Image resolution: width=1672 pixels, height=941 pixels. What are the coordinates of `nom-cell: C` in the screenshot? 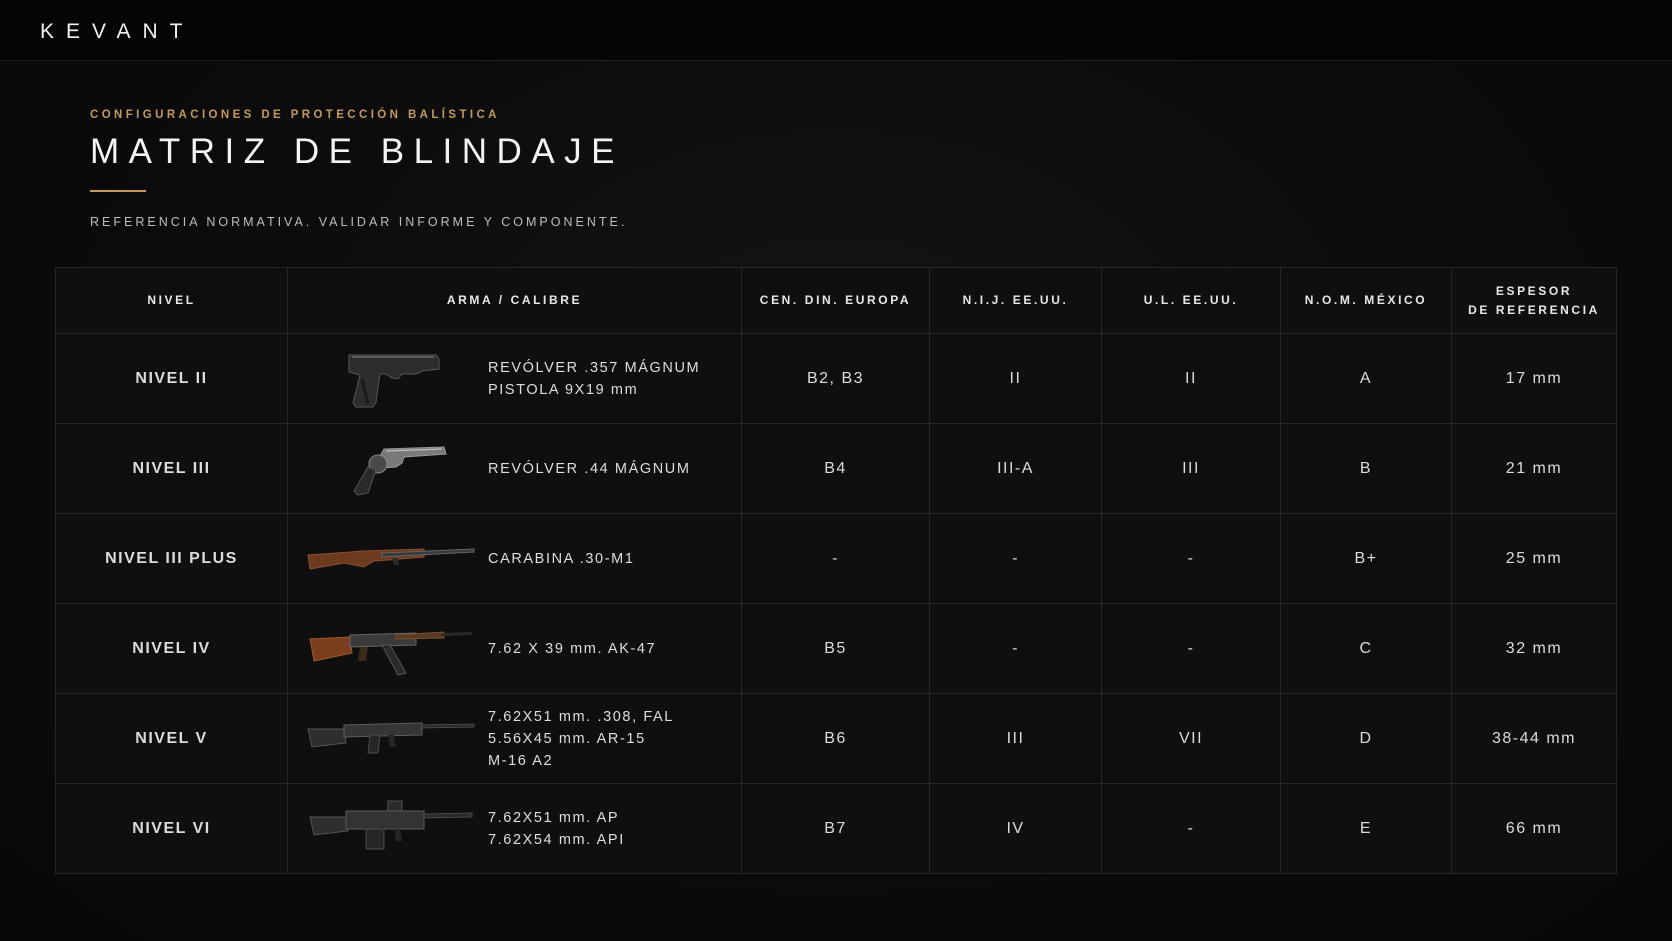 It's located at (1366, 648).